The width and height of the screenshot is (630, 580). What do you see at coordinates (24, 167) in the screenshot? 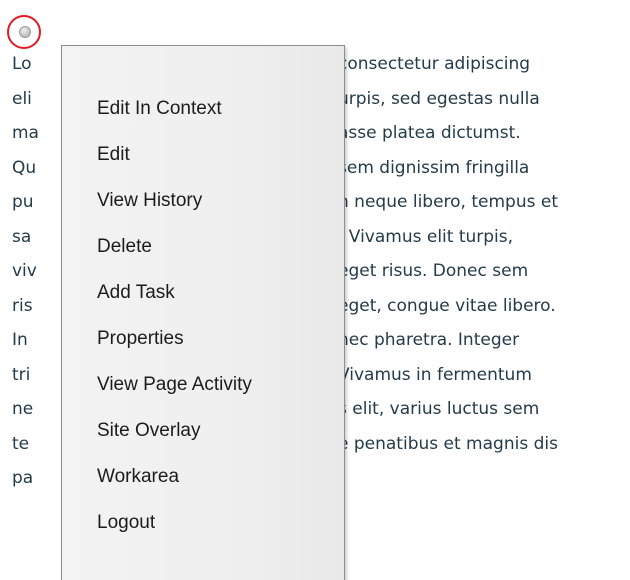
I see `content-line-left: Qu` at bounding box center [24, 167].